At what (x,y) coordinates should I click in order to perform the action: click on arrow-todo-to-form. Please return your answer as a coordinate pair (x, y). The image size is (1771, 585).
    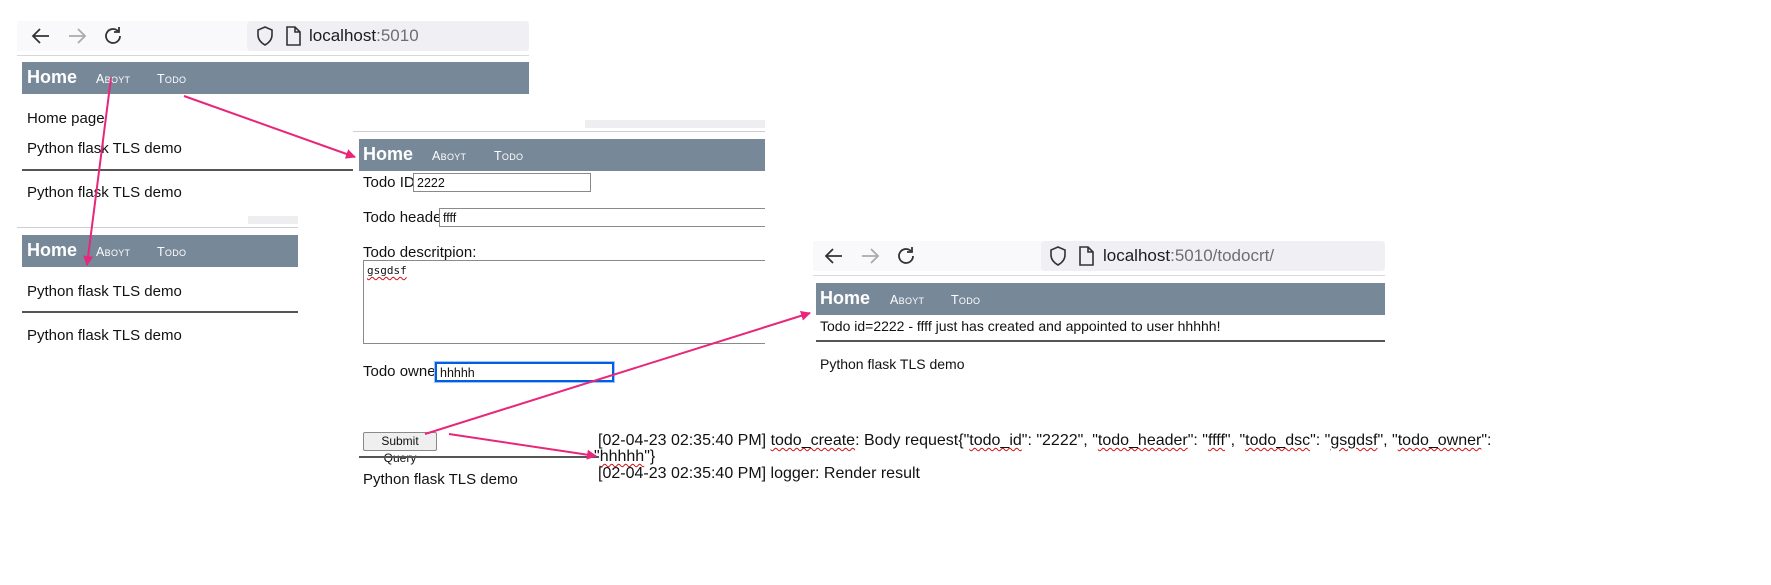
    Looking at the image, I should click on (269, 127).